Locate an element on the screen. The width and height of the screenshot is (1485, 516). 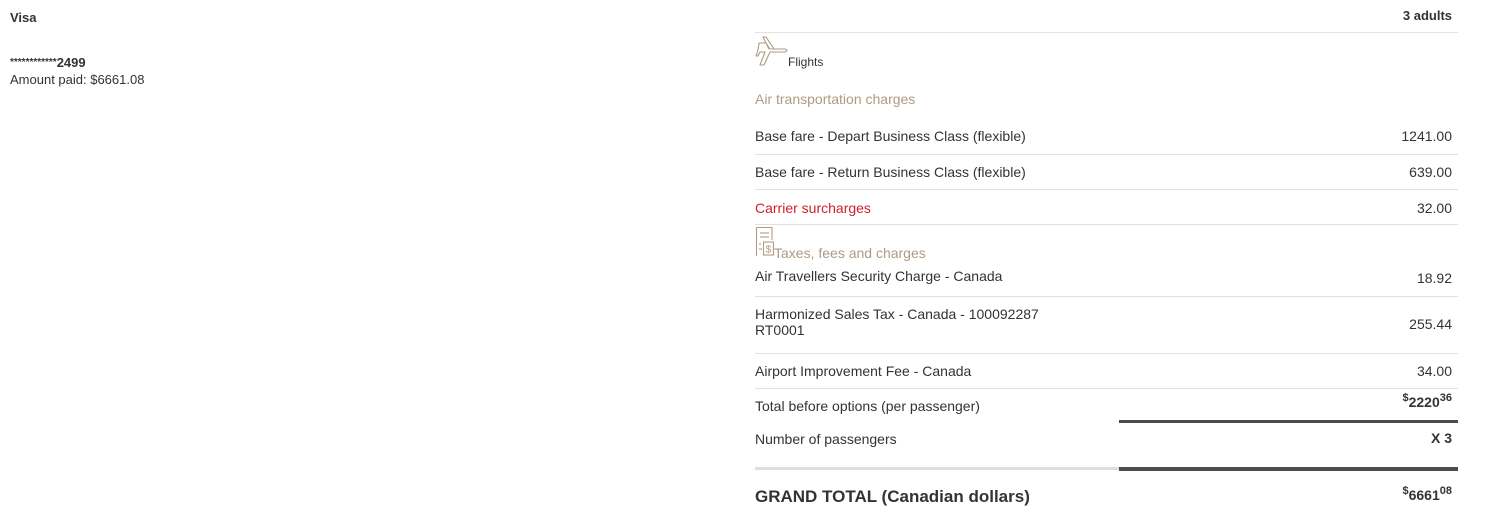
tax-row-airport: Airport Improvement Fee - Canada 34.00 is located at coordinates (1106, 371).